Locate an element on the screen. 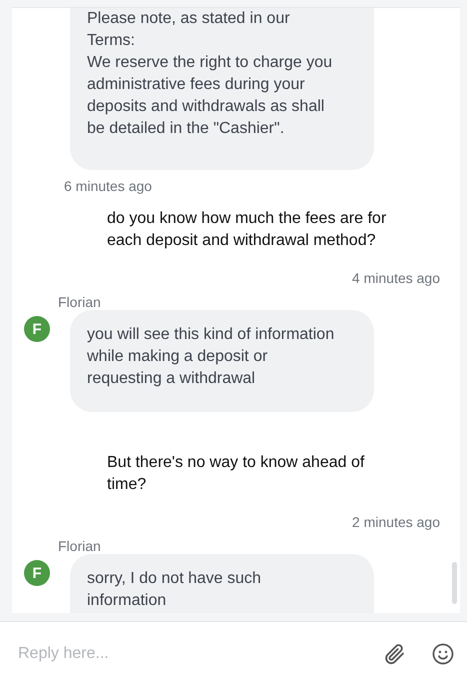  message-bubble: sorry, I do not have such information is located at coordinates (222, 583).